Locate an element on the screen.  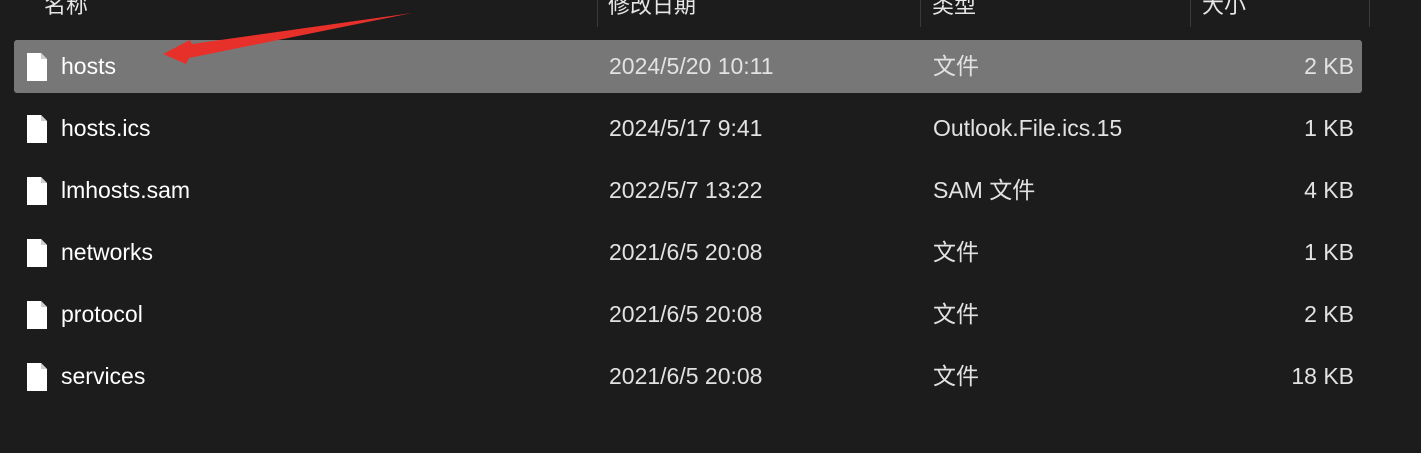
file-date: 2022/5/7 13:22 is located at coordinates (686, 190).